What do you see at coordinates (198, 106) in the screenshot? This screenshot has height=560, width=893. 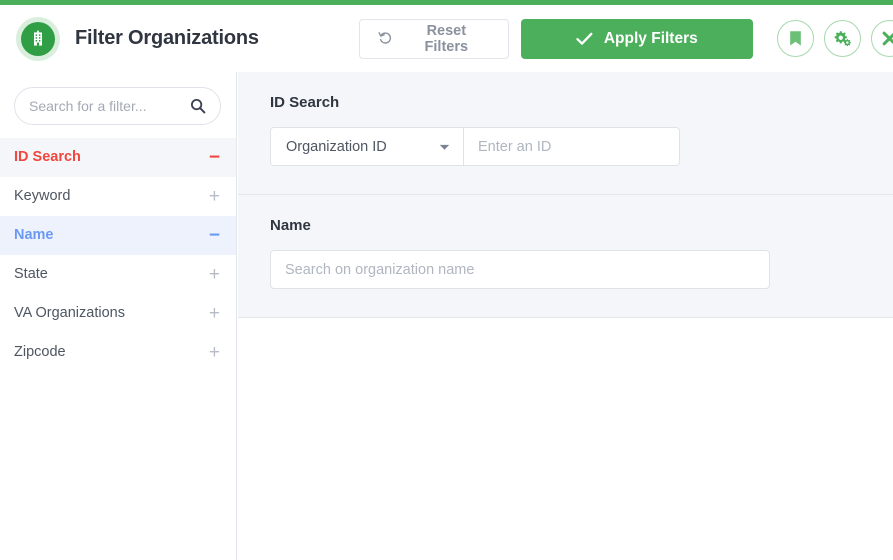 I see `search-icon` at bounding box center [198, 106].